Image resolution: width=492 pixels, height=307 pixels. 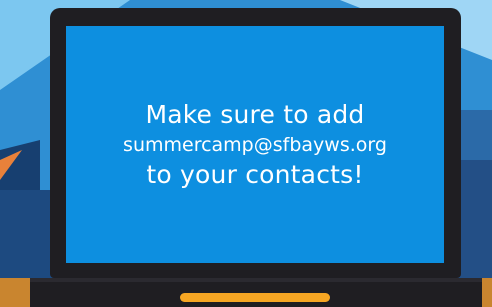 I want to click on laptop-base-lip, so click(x=256, y=280).